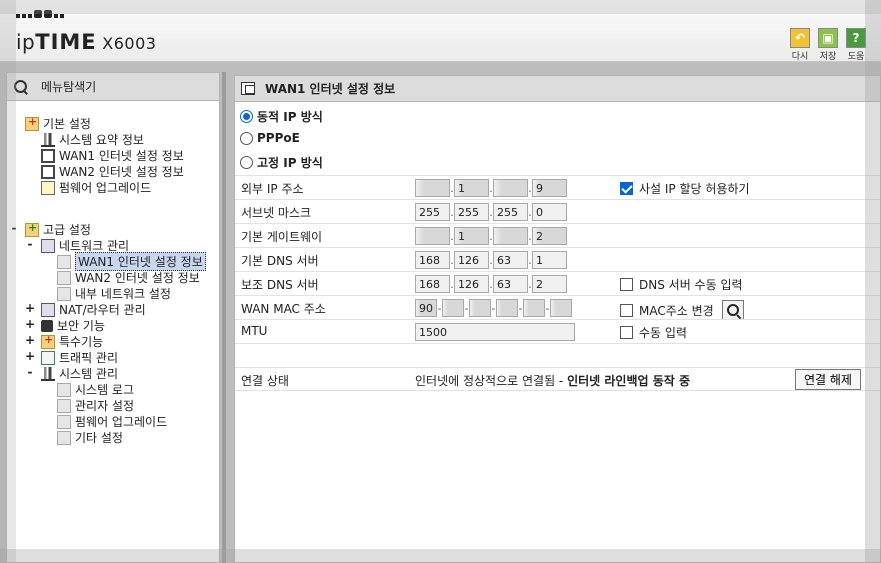 This screenshot has height=563, width=881. Describe the element at coordinates (549, 260) in the screenshot. I see `dns1-octet-field: 1` at that location.